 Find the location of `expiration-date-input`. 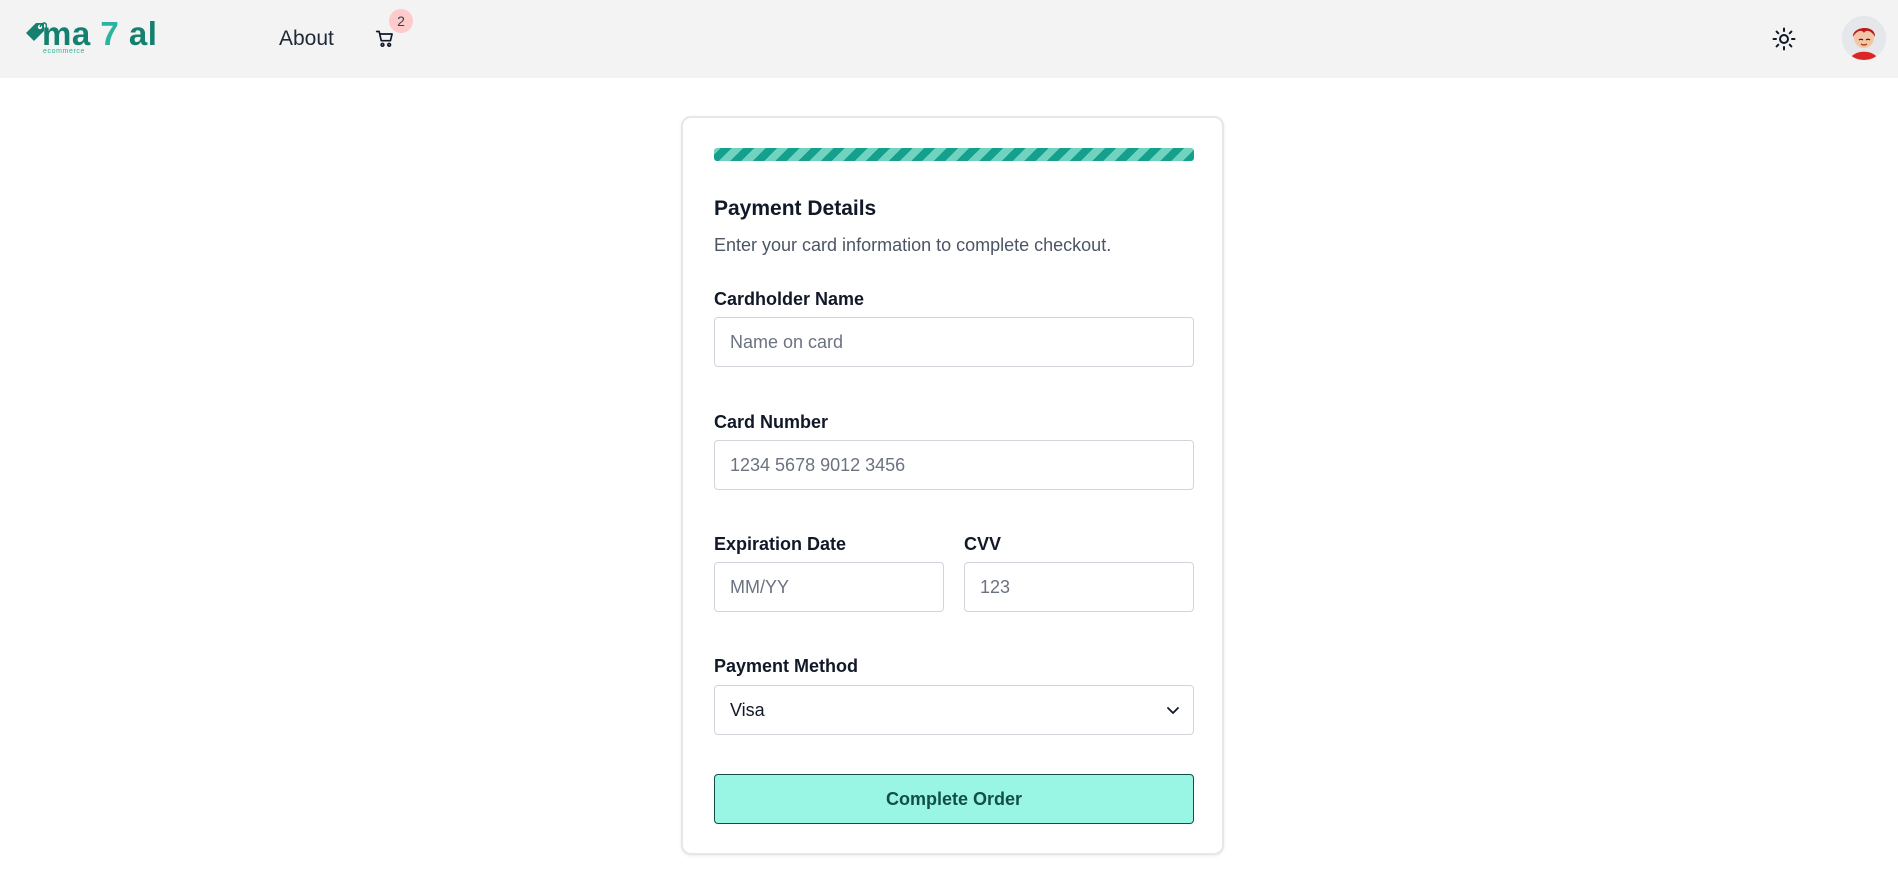

expiration-date-input is located at coordinates (829, 587).